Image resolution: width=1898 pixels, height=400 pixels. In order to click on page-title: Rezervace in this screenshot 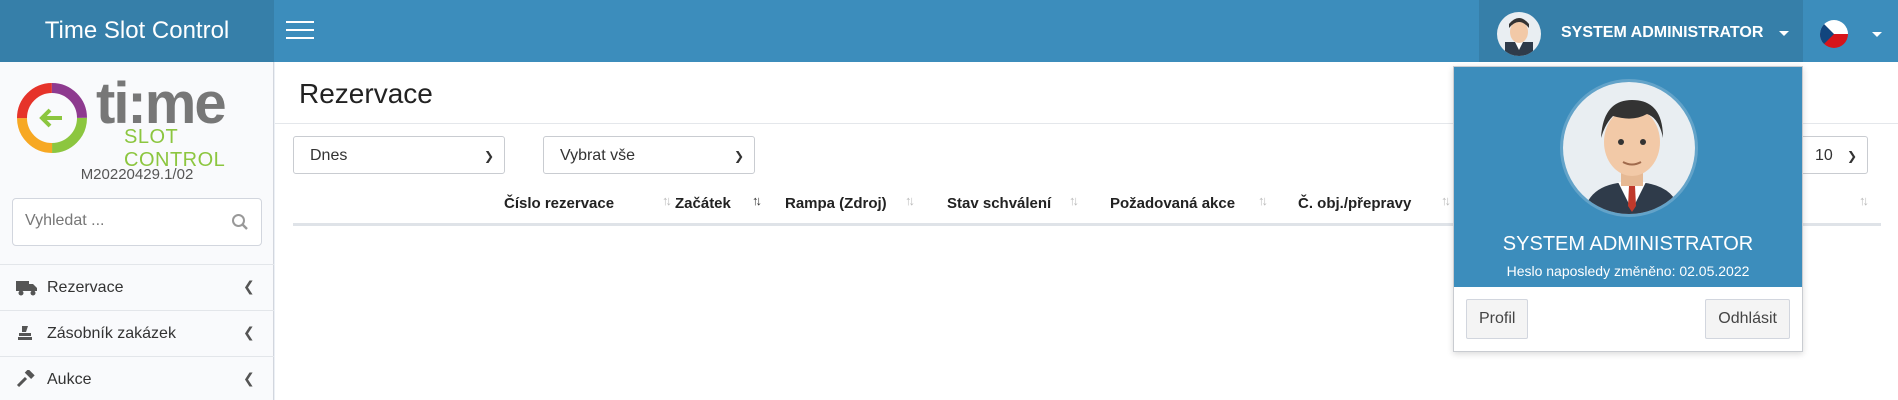, I will do `click(366, 93)`.